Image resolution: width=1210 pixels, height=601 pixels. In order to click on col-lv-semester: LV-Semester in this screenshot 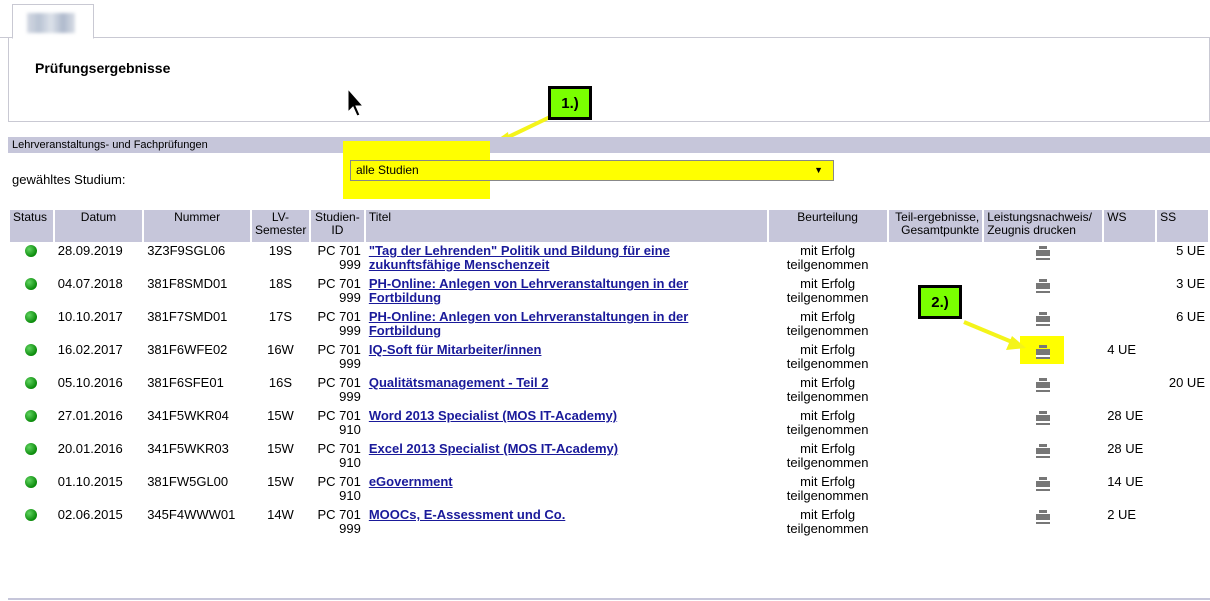, I will do `click(280, 226)`.